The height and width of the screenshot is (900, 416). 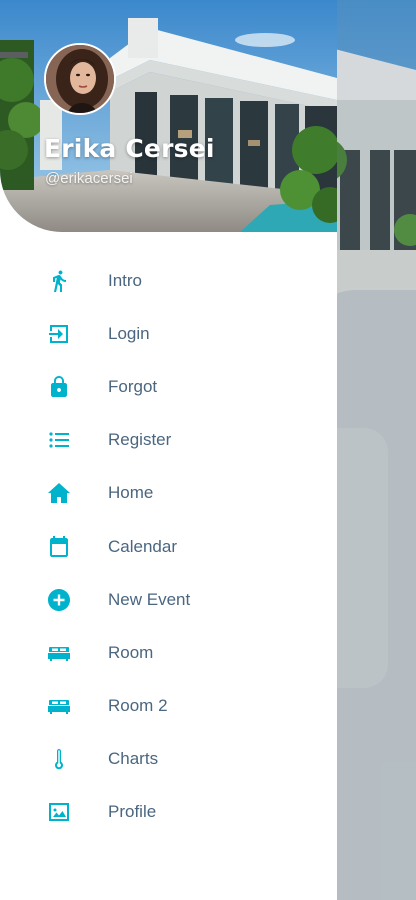 What do you see at coordinates (168, 812) in the screenshot?
I see `menu-item-profile: Profile` at bounding box center [168, 812].